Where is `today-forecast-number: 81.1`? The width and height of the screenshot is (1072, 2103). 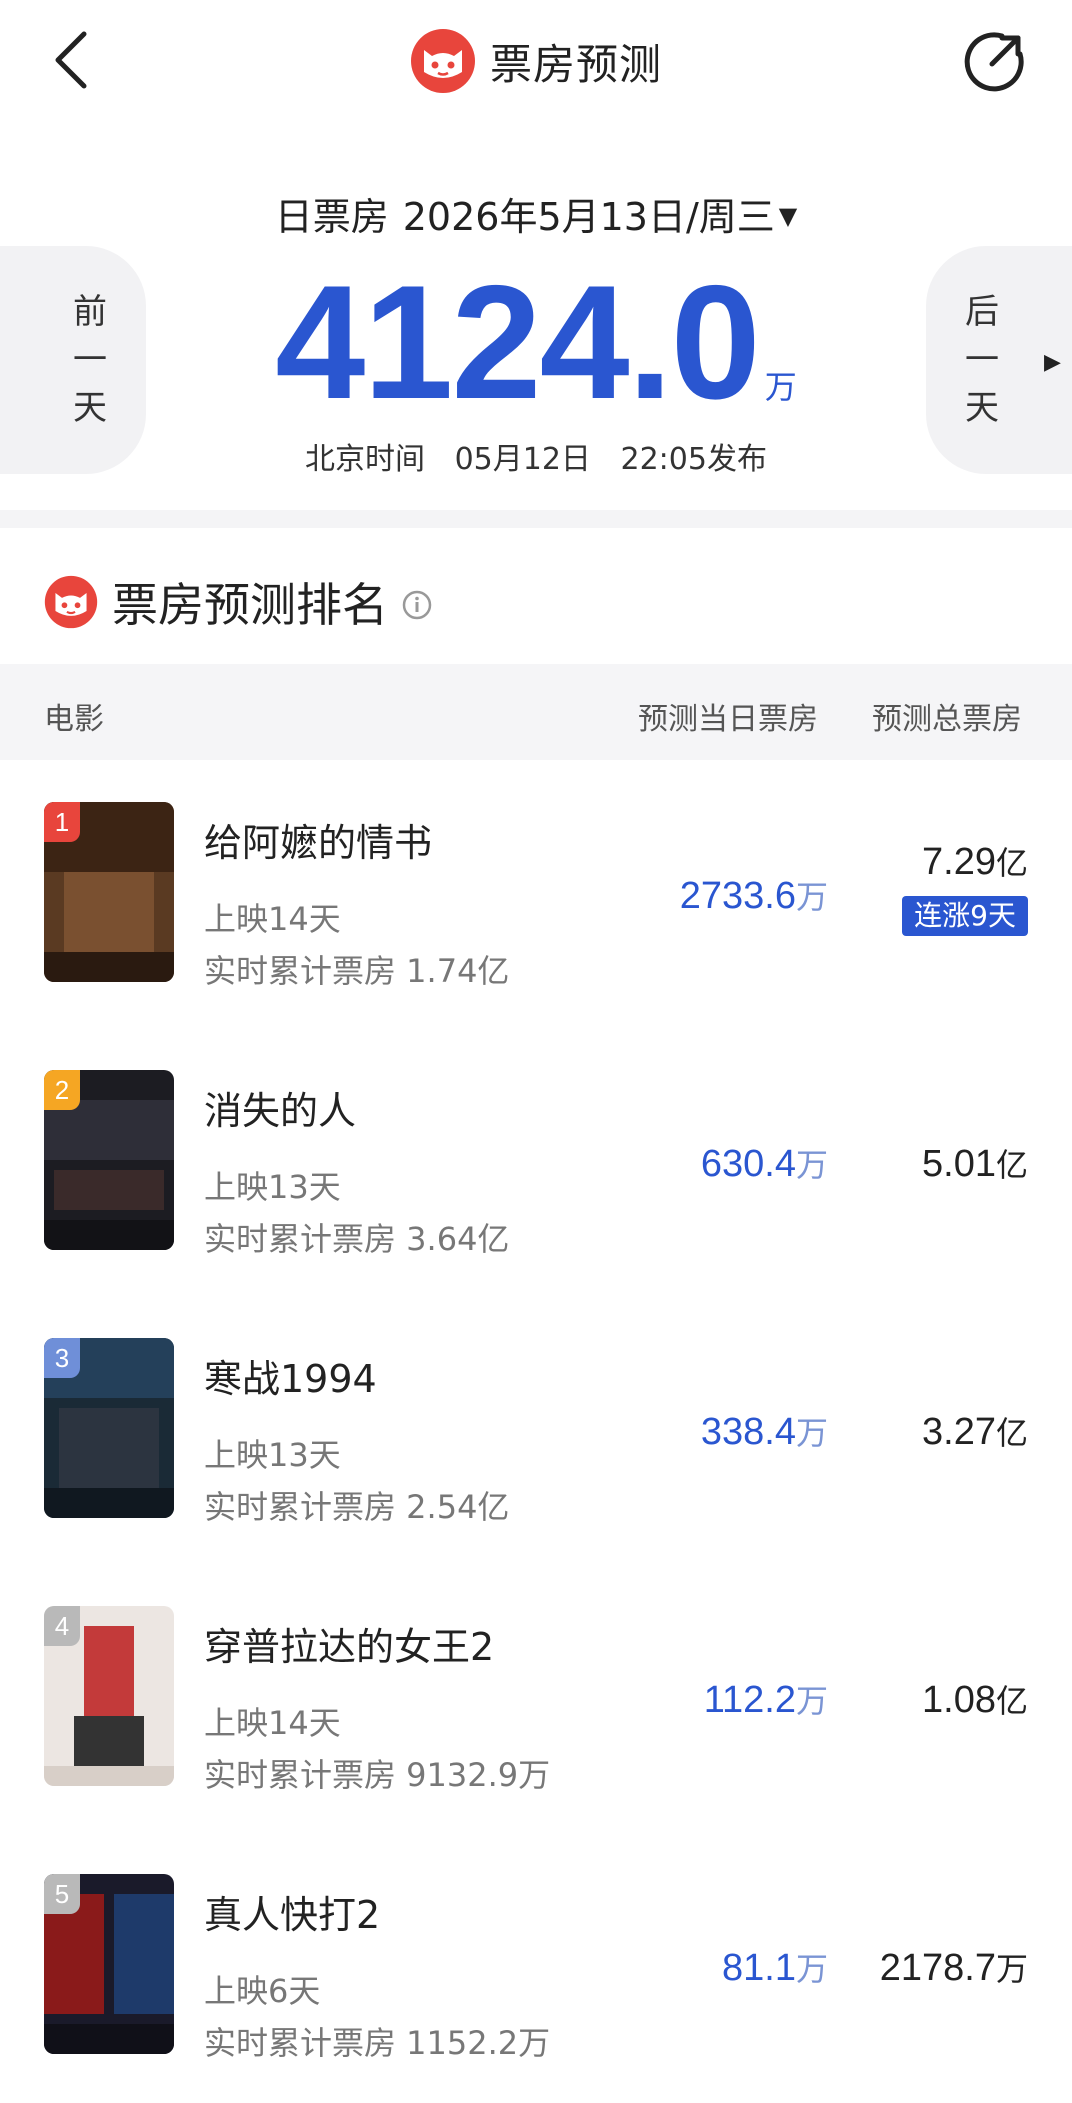
today-forecast-number: 81.1 is located at coordinates (759, 1968).